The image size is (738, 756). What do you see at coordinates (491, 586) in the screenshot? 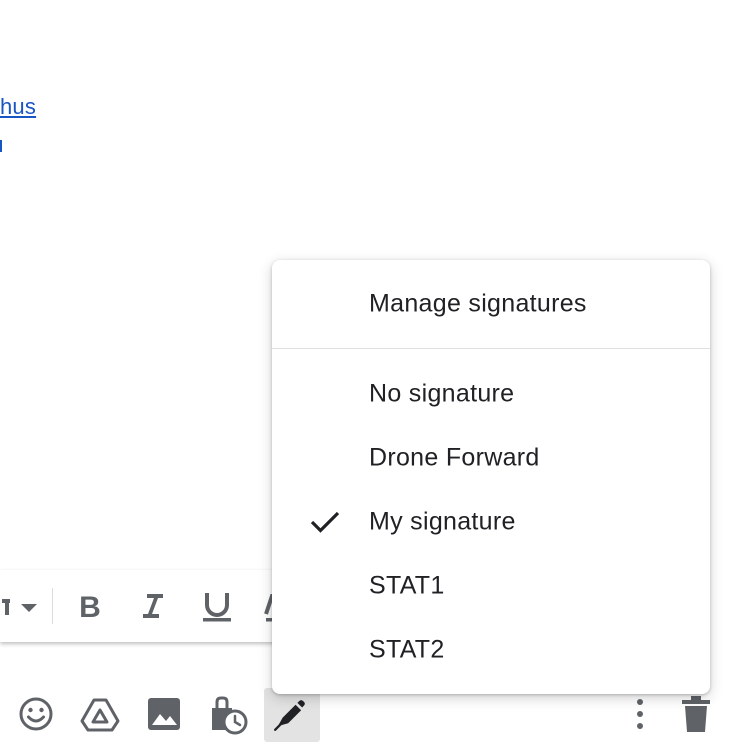
I see `menu-item-stat1: STAT1` at bounding box center [491, 586].